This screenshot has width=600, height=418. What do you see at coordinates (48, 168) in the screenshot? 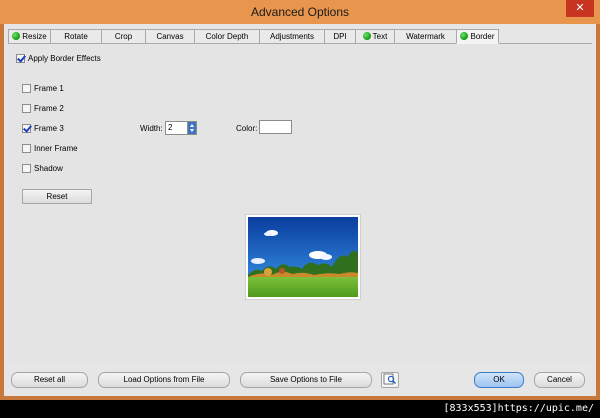
I see `checkbox-label: Shadow` at bounding box center [48, 168].